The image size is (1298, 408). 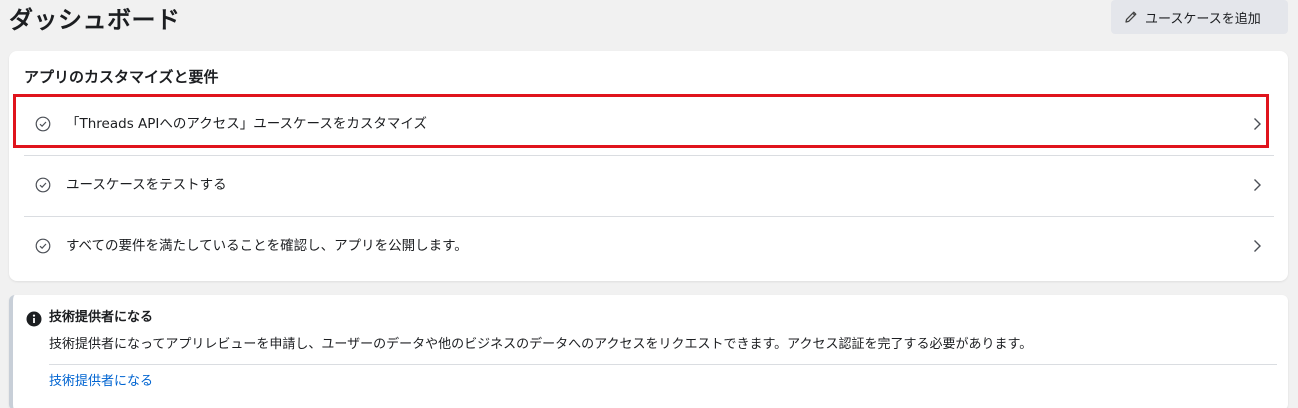 I want to click on add-usecase-button: ユースケースを追加, so click(x=1199, y=17).